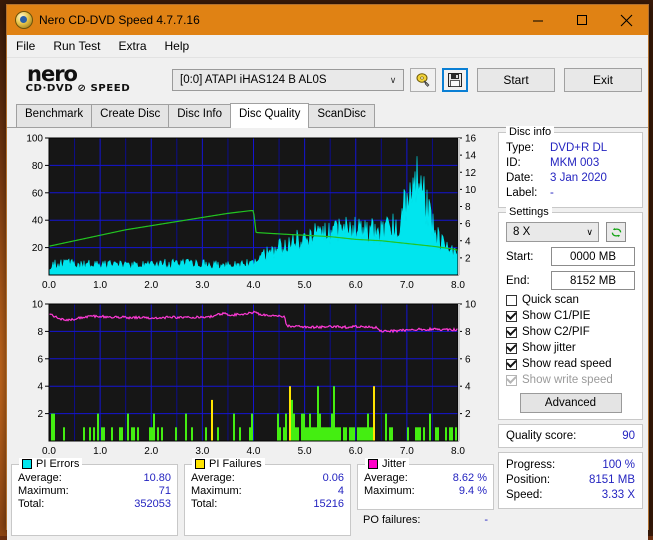  Describe the element at coordinates (513, 163) in the screenshot. I see `disc-id-label: ID:` at that location.